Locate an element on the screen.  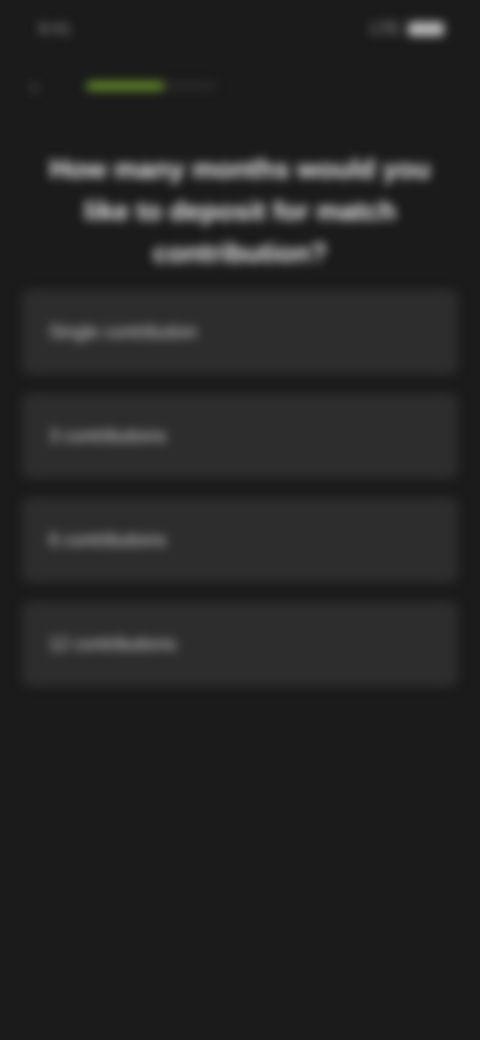
progress-bar is located at coordinates (151, 86).